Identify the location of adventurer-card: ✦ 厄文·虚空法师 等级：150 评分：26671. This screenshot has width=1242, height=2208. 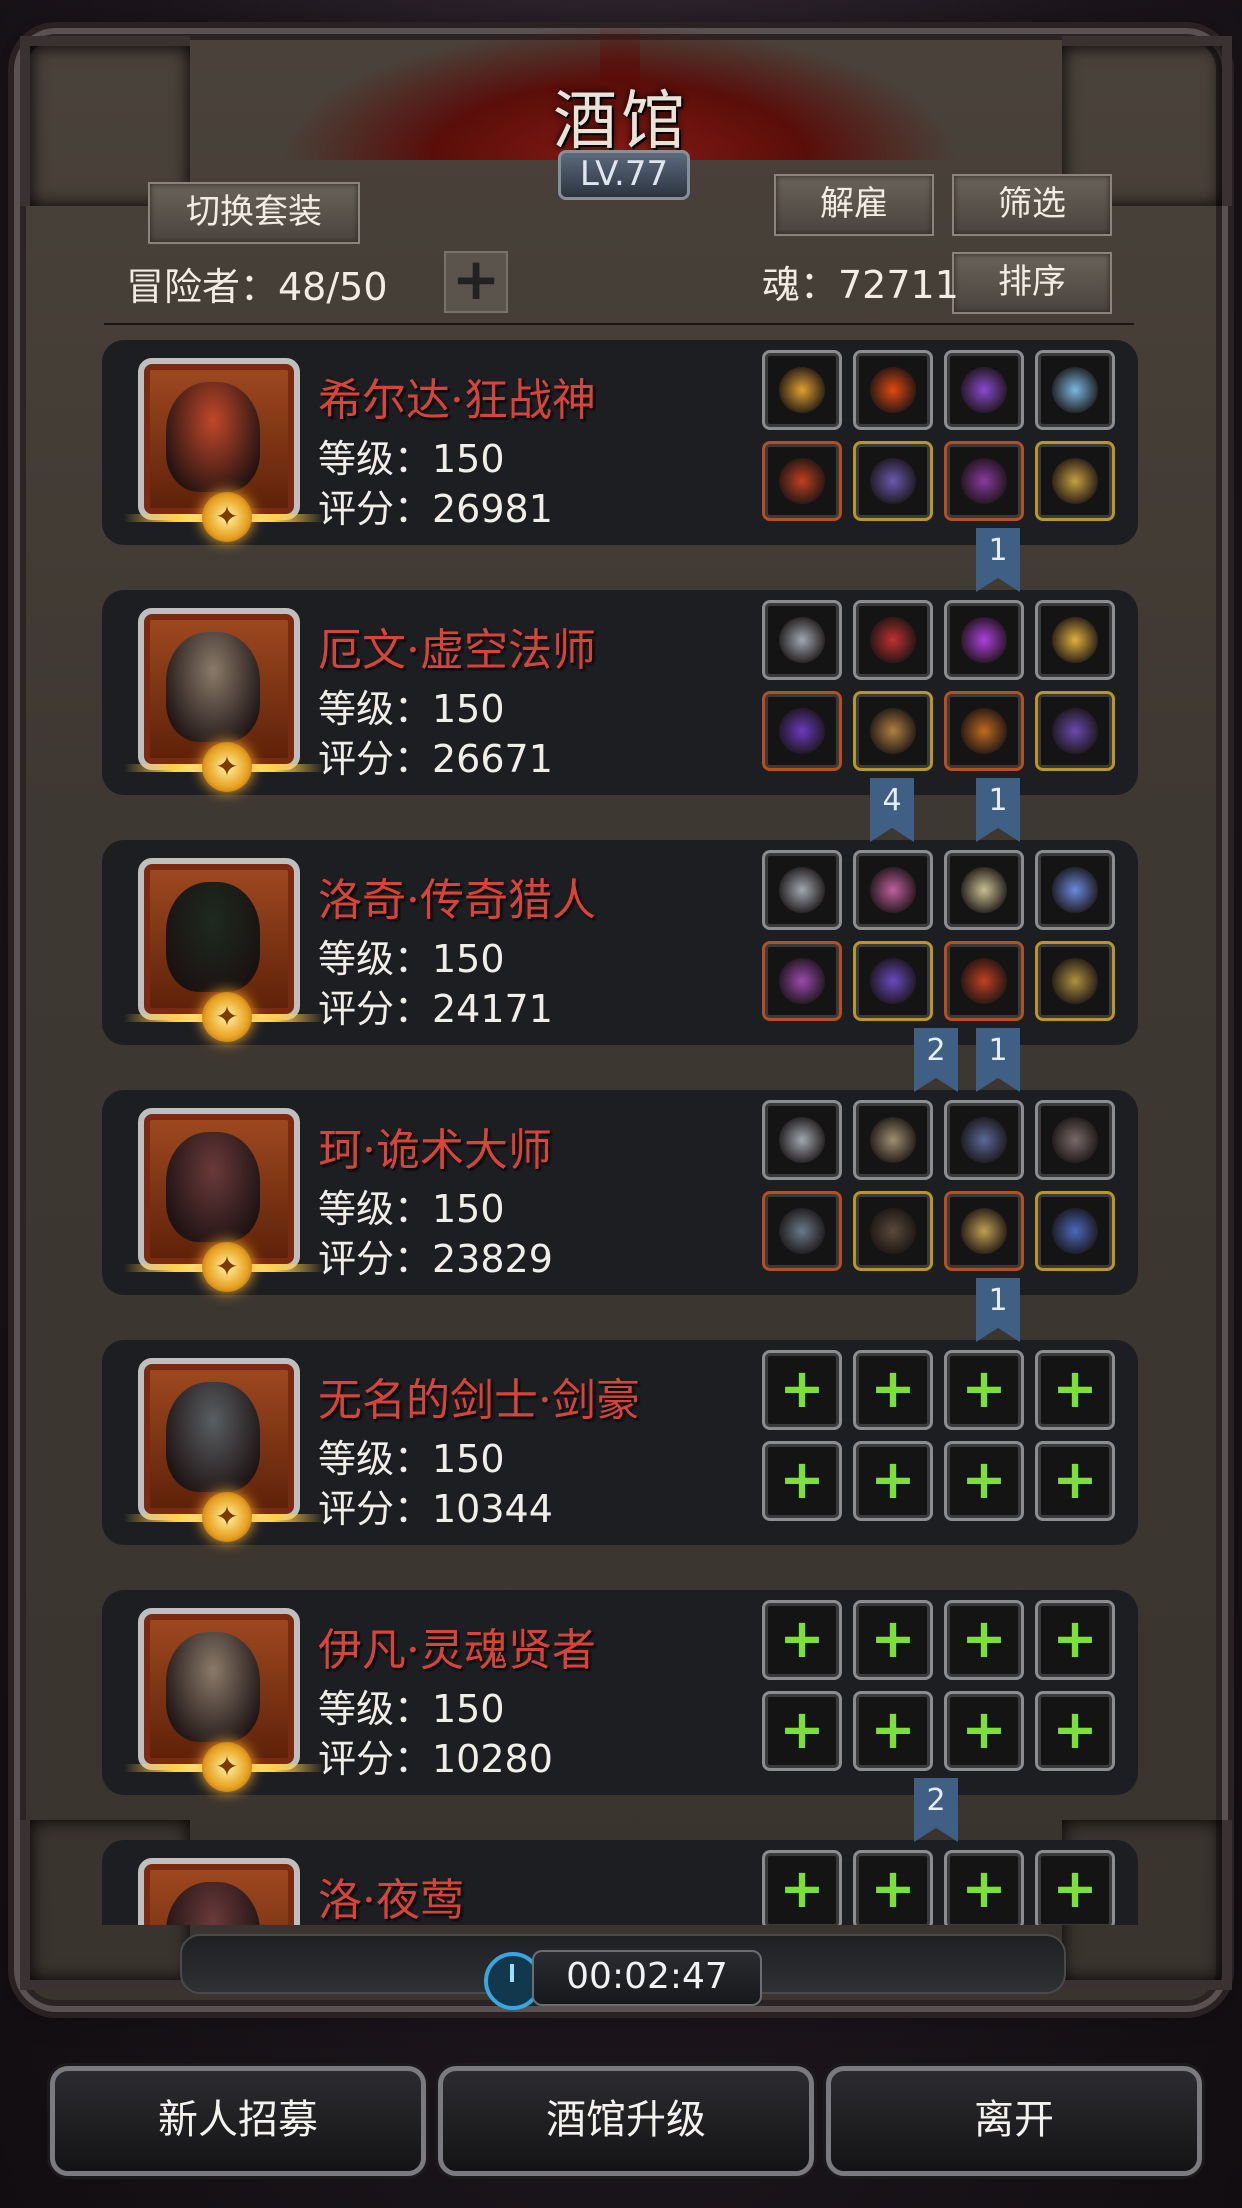
(620, 692).